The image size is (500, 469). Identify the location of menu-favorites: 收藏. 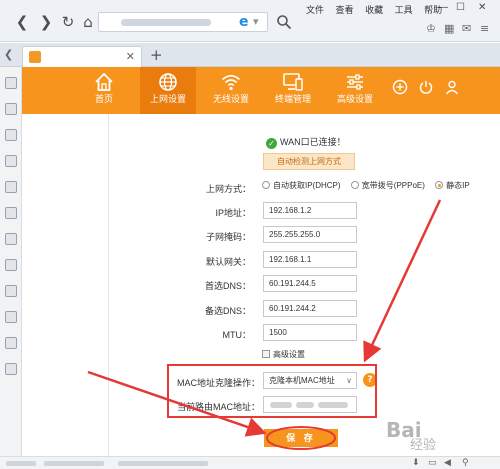
(374, 10).